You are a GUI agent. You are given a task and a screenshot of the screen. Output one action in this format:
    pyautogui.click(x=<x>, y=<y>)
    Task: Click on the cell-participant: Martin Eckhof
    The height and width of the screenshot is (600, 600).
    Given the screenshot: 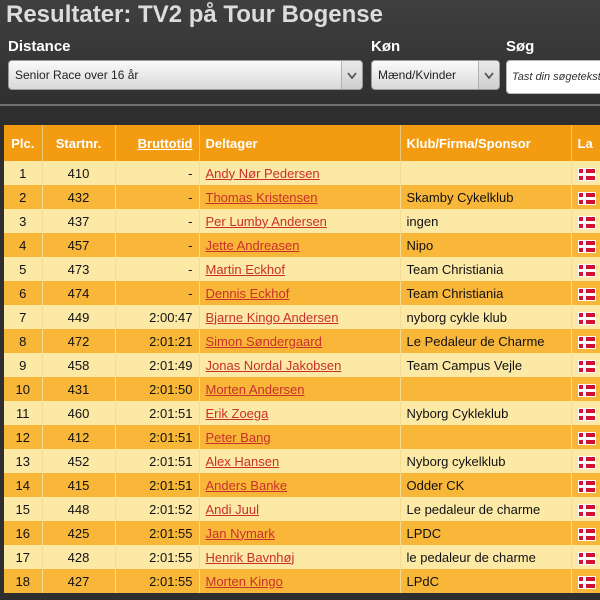 What is the action you would take?
    pyautogui.click(x=300, y=269)
    